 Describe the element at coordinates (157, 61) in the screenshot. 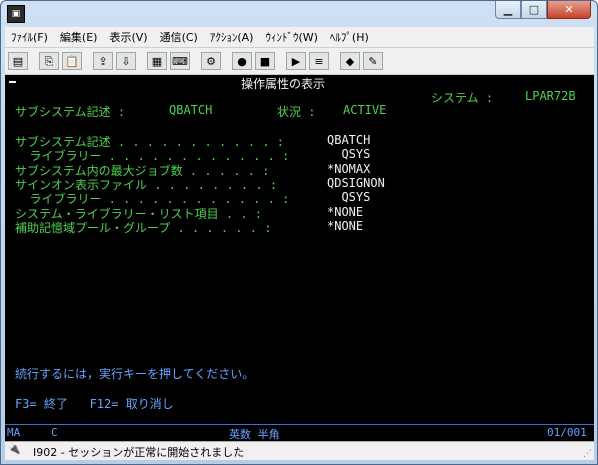

I see `display-icon: ▦` at that location.